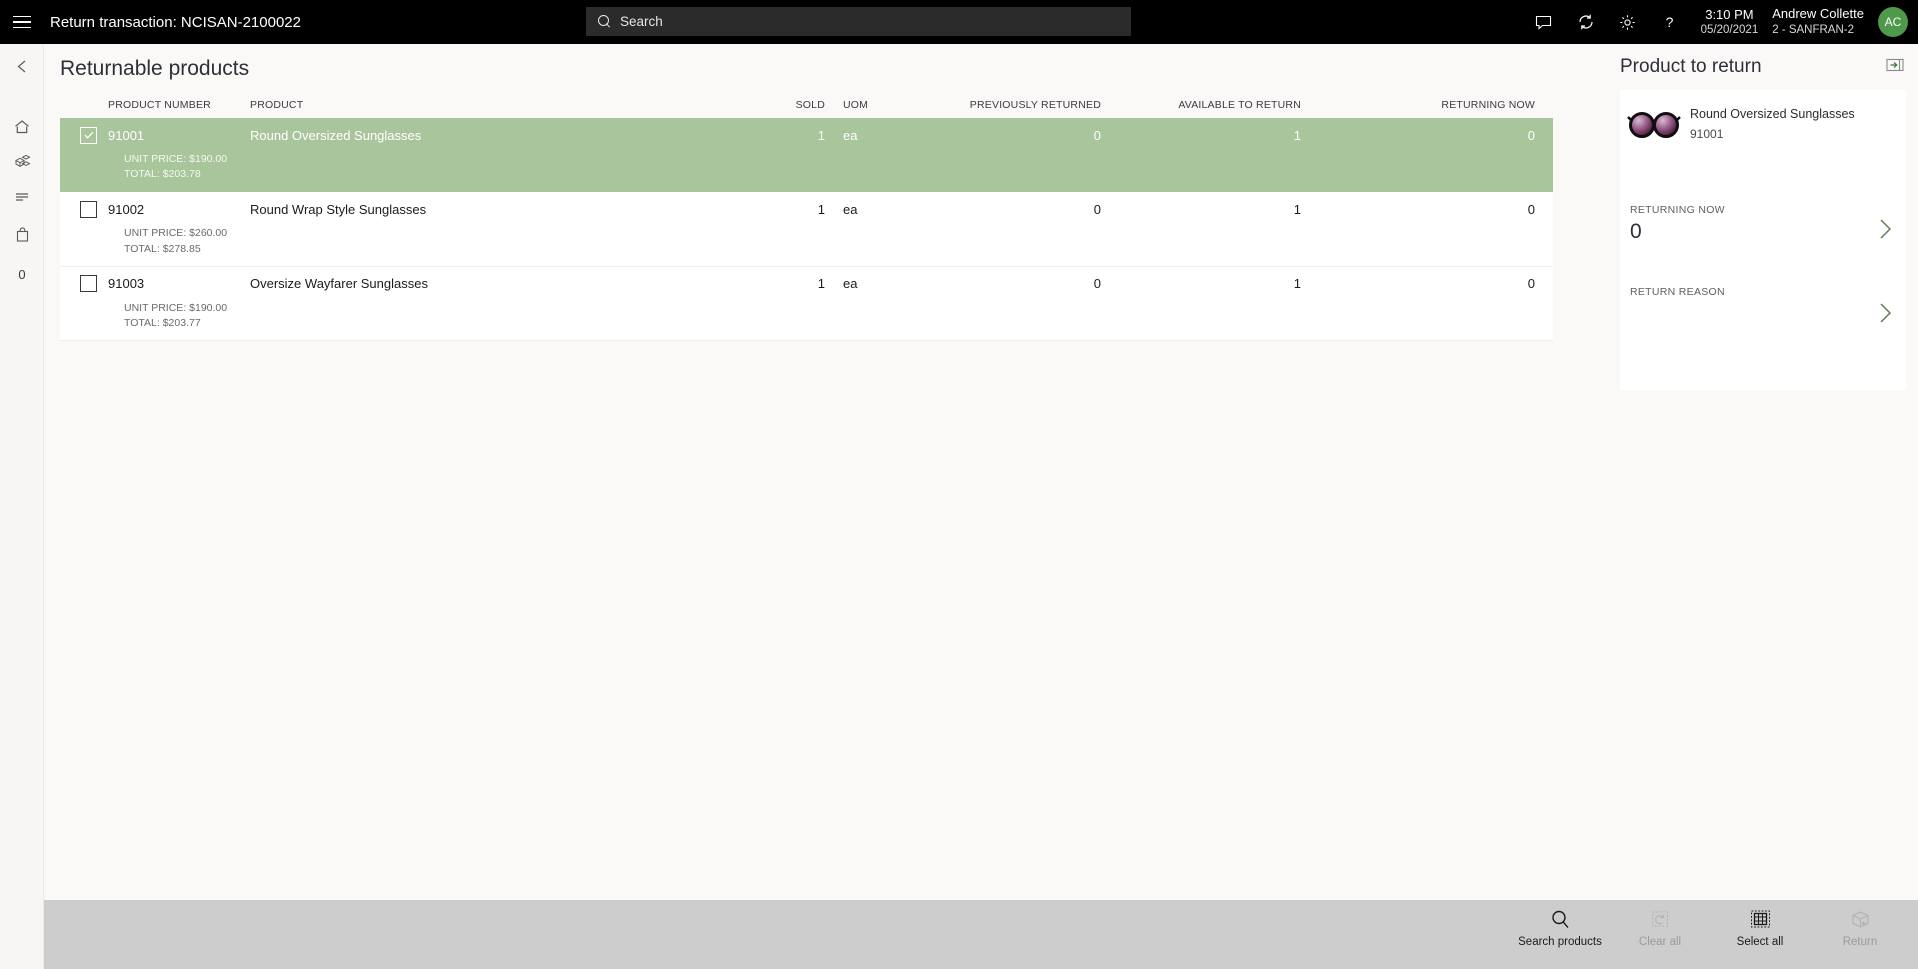  I want to click on page-transaction-title: Return transaction: NCISAN-2100022, so click(175, 22).